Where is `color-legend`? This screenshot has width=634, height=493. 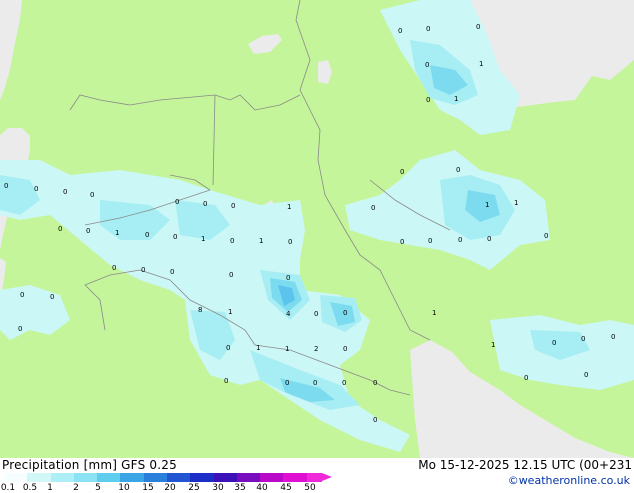
color-legend is located at coordinates (168, 477).